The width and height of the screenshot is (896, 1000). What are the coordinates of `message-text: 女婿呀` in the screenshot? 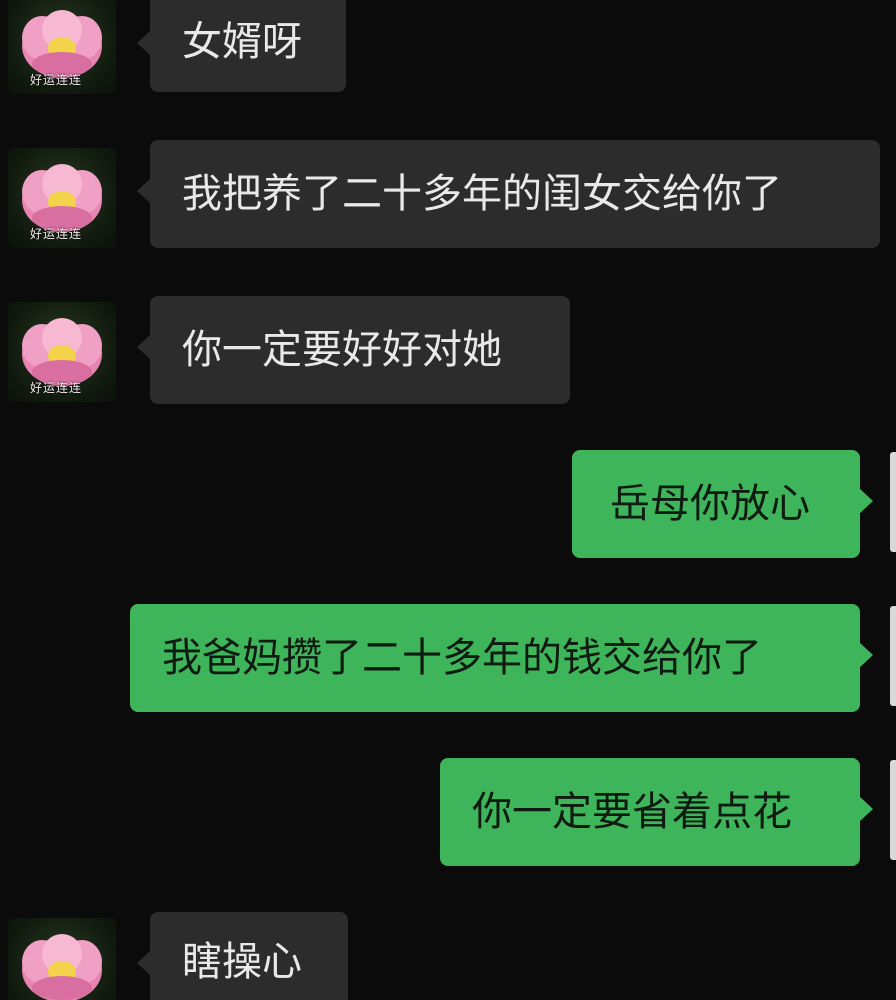 It's located at (242, 42).